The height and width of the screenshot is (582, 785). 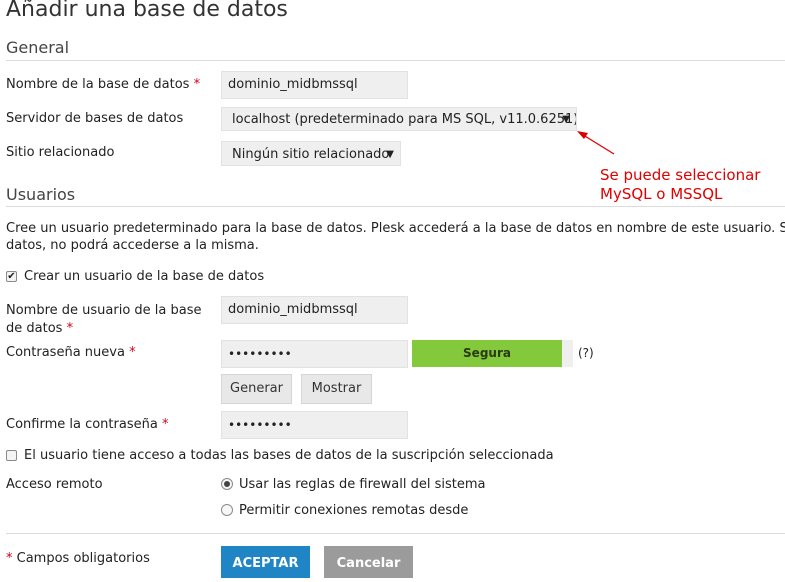 I want to click on new-password-input: •••••••••, so click(x=314, y=354).